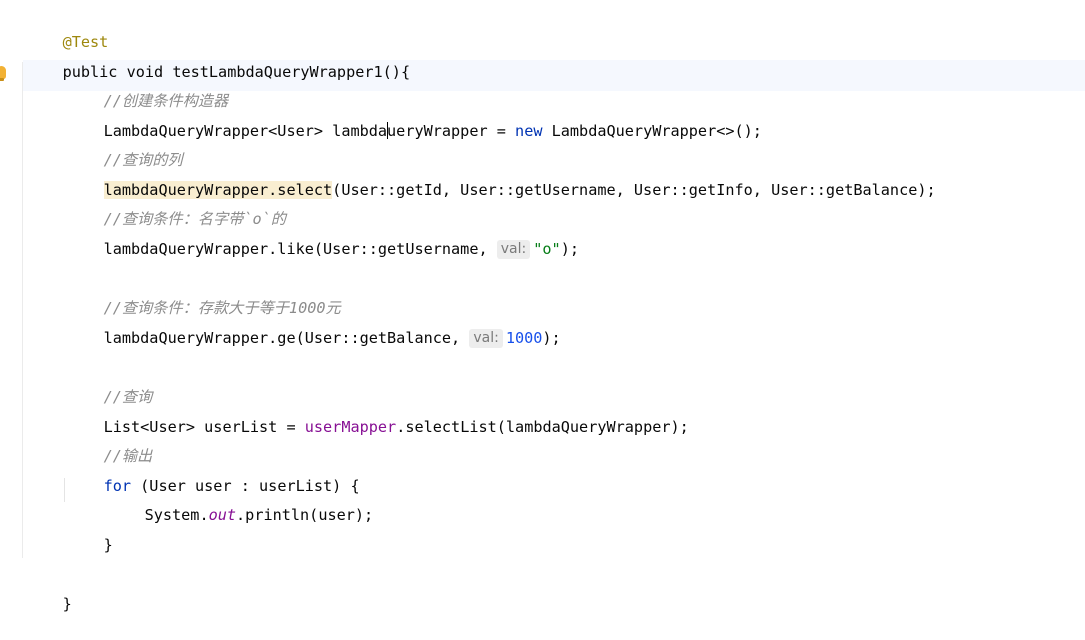  I want to click on string-literal: "o", so click(547, 249).